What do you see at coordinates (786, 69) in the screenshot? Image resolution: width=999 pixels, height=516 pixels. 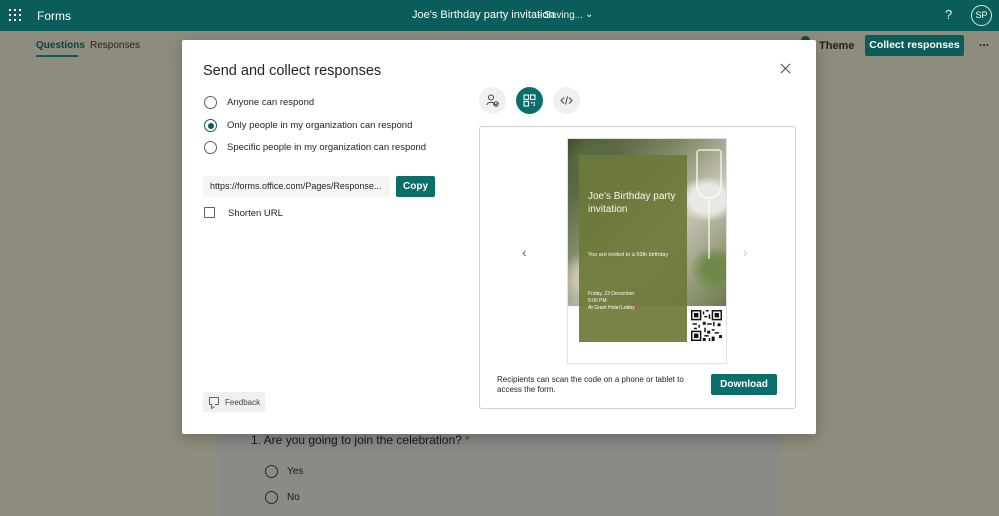 I see `close-icon` at bounding box center [786, 69].